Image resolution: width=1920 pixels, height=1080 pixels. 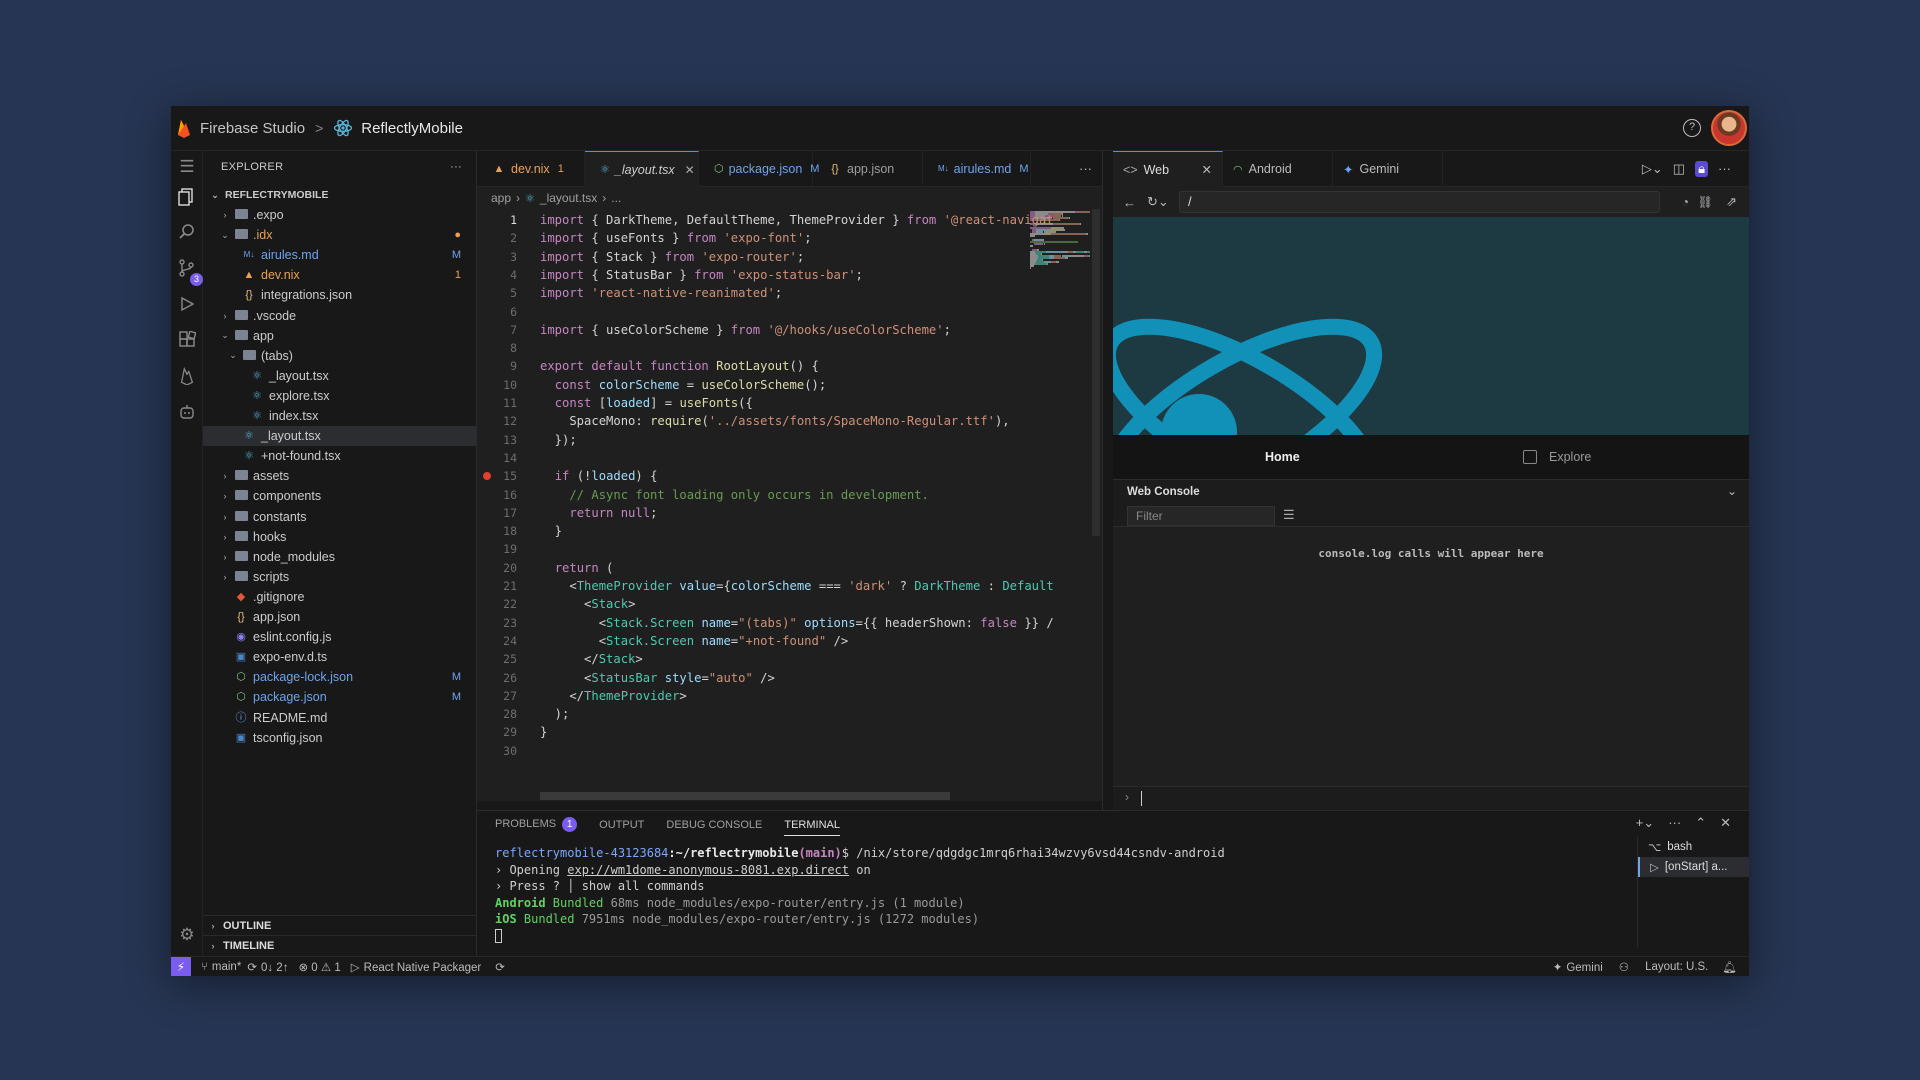 What do you see at coordinates (340, 945) in the screenshot?
I see `timeline-section: › TIMELINE` at bounding box center [340, 945].